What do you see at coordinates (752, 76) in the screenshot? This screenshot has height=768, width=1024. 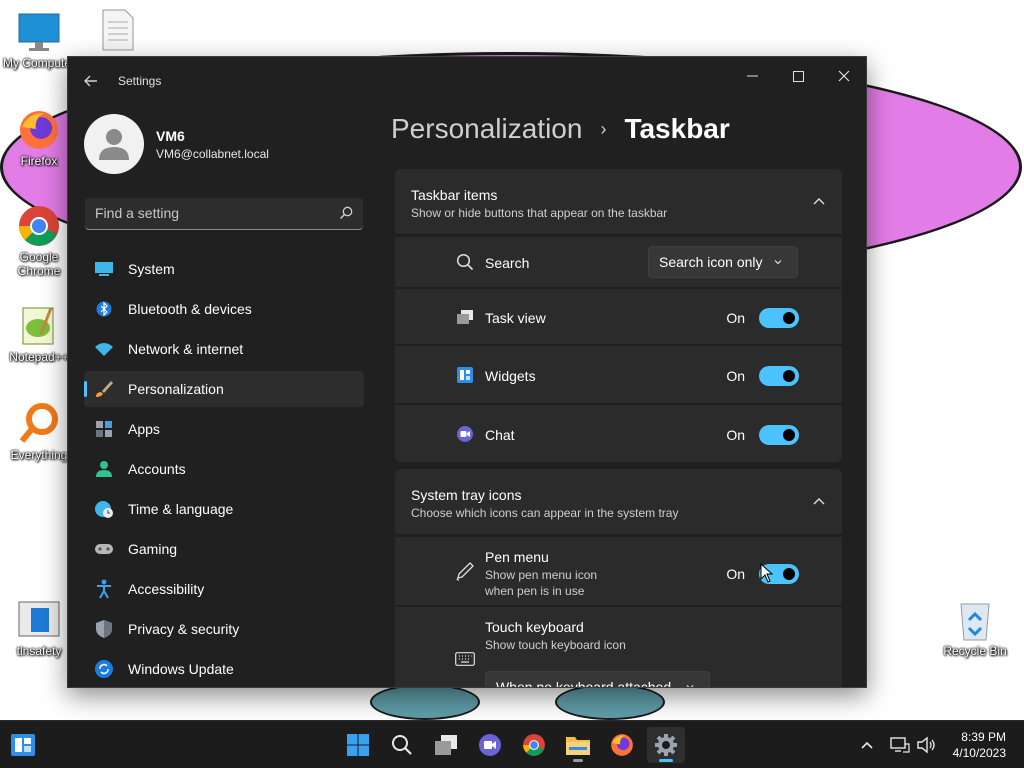 I see `minimize-button` at bounding box center [752, 76].